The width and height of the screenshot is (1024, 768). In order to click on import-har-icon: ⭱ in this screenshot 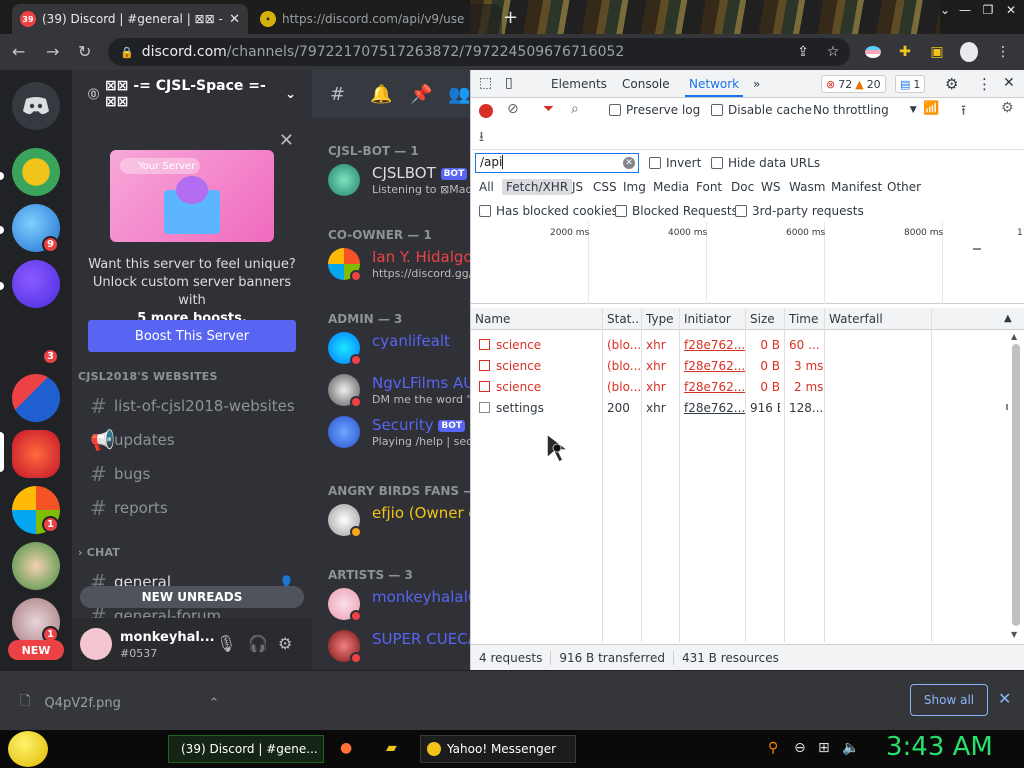, I will do `click(963, 112)`.